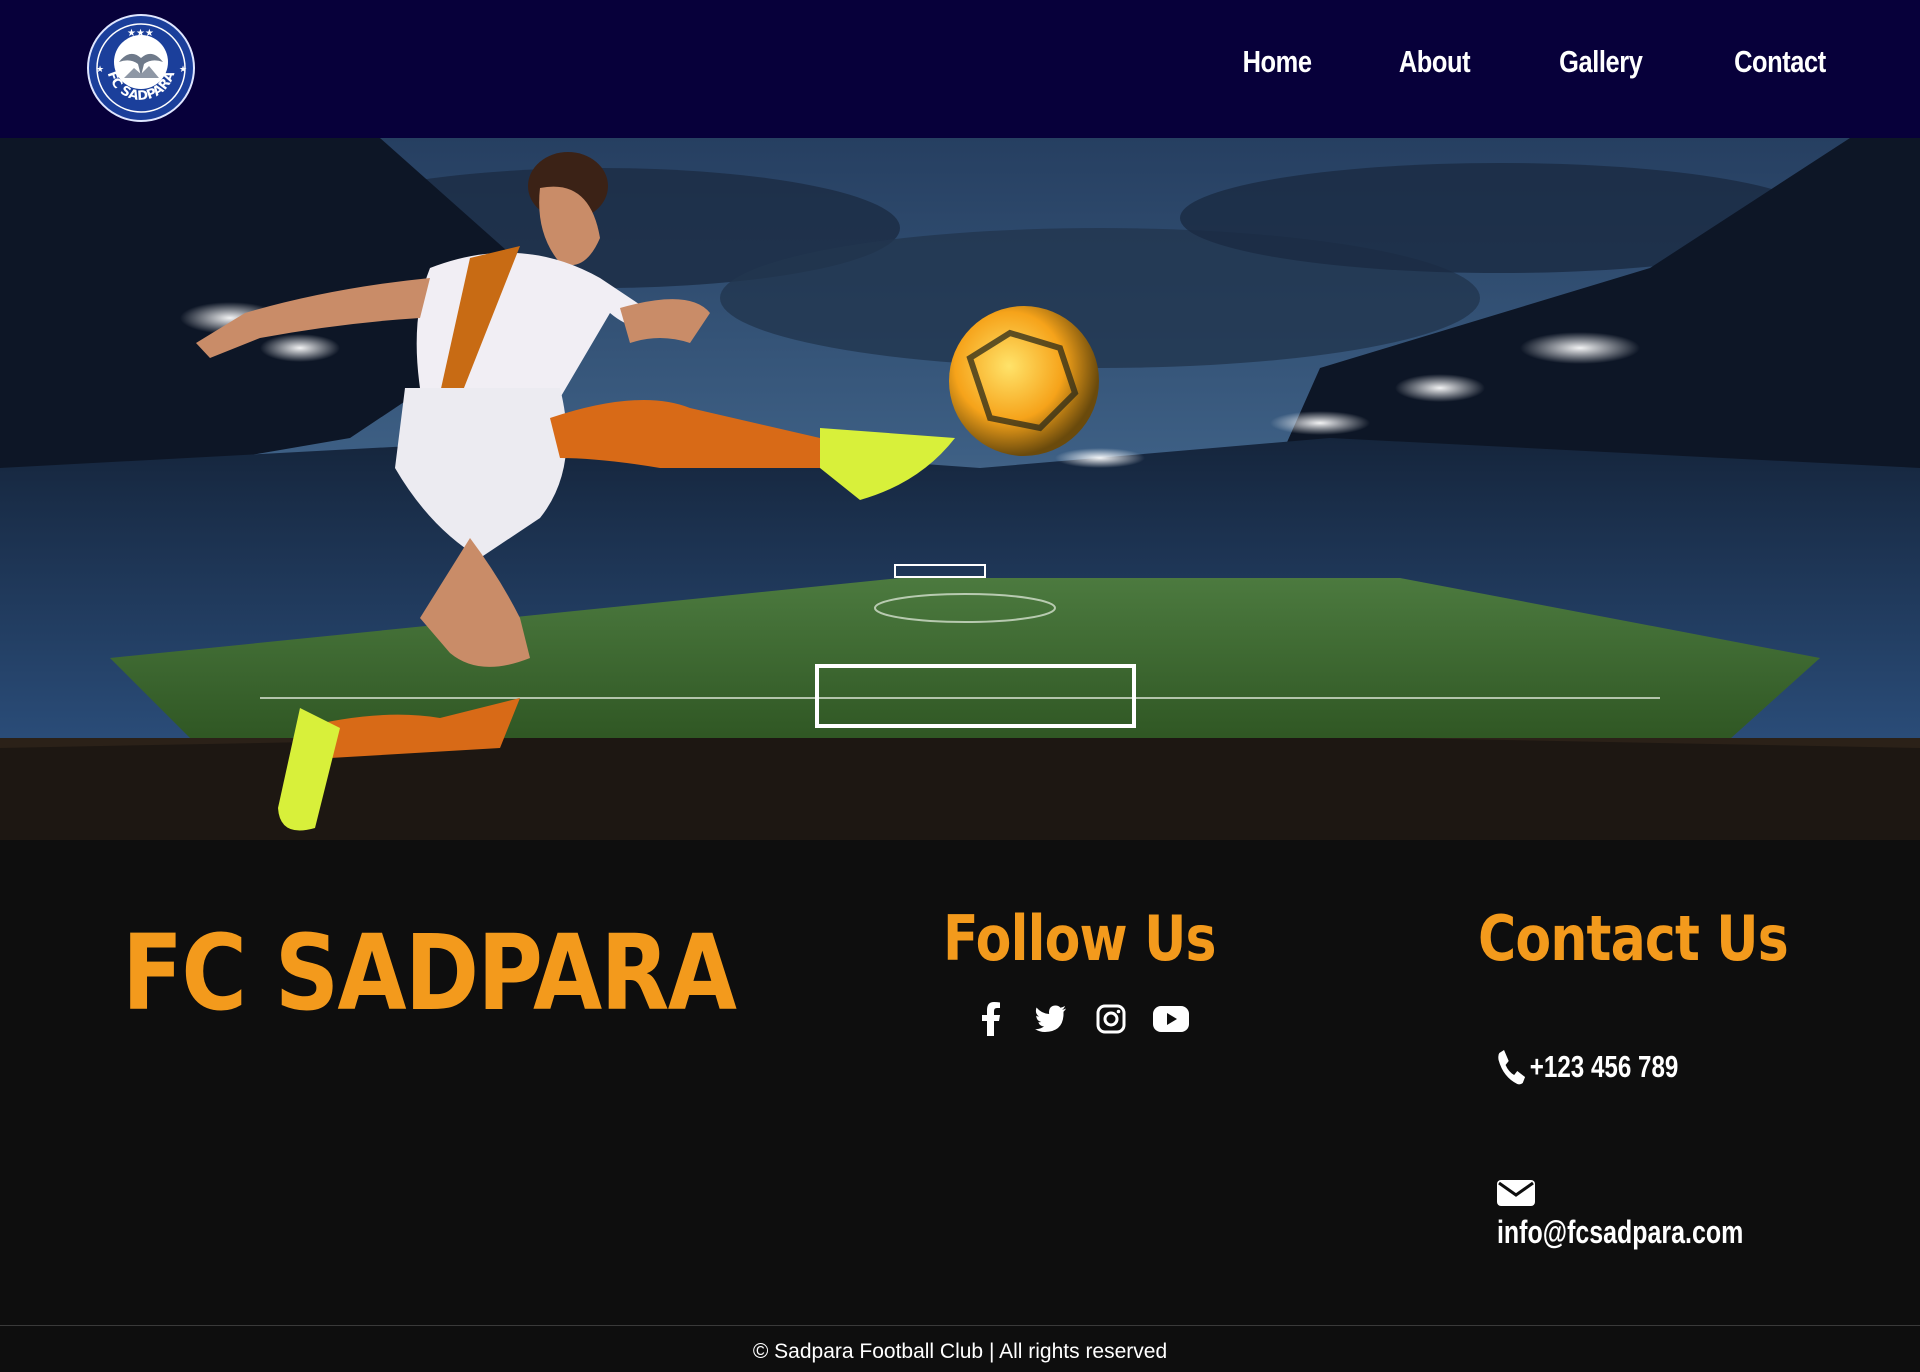 The image size is (1920, 1372). What do you see at coordinates (1633, 938) in the screenshot?
I see `contact-us-title: Contact Us` at bounding box center [1633, 938].